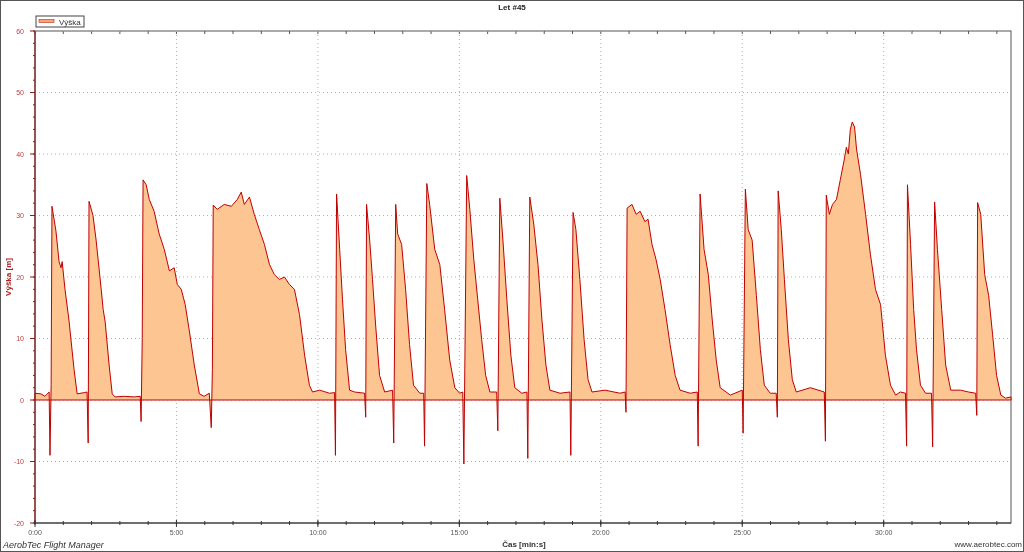 The image size is (1024, 552). I want to click on y-axis-title: Výška [m], so click(8, 277).